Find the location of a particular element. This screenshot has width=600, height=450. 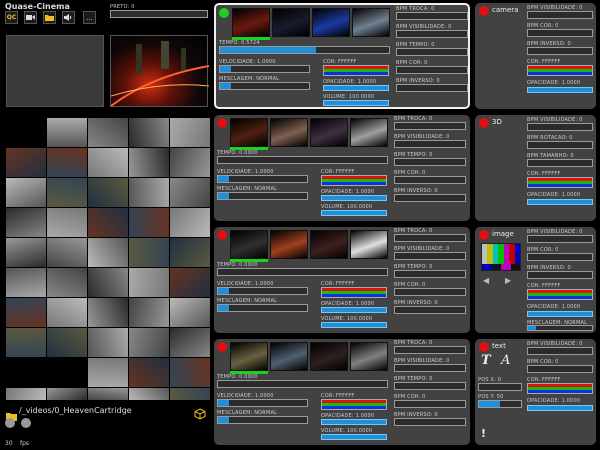

preto-slider is located at coordinates (159, 14).